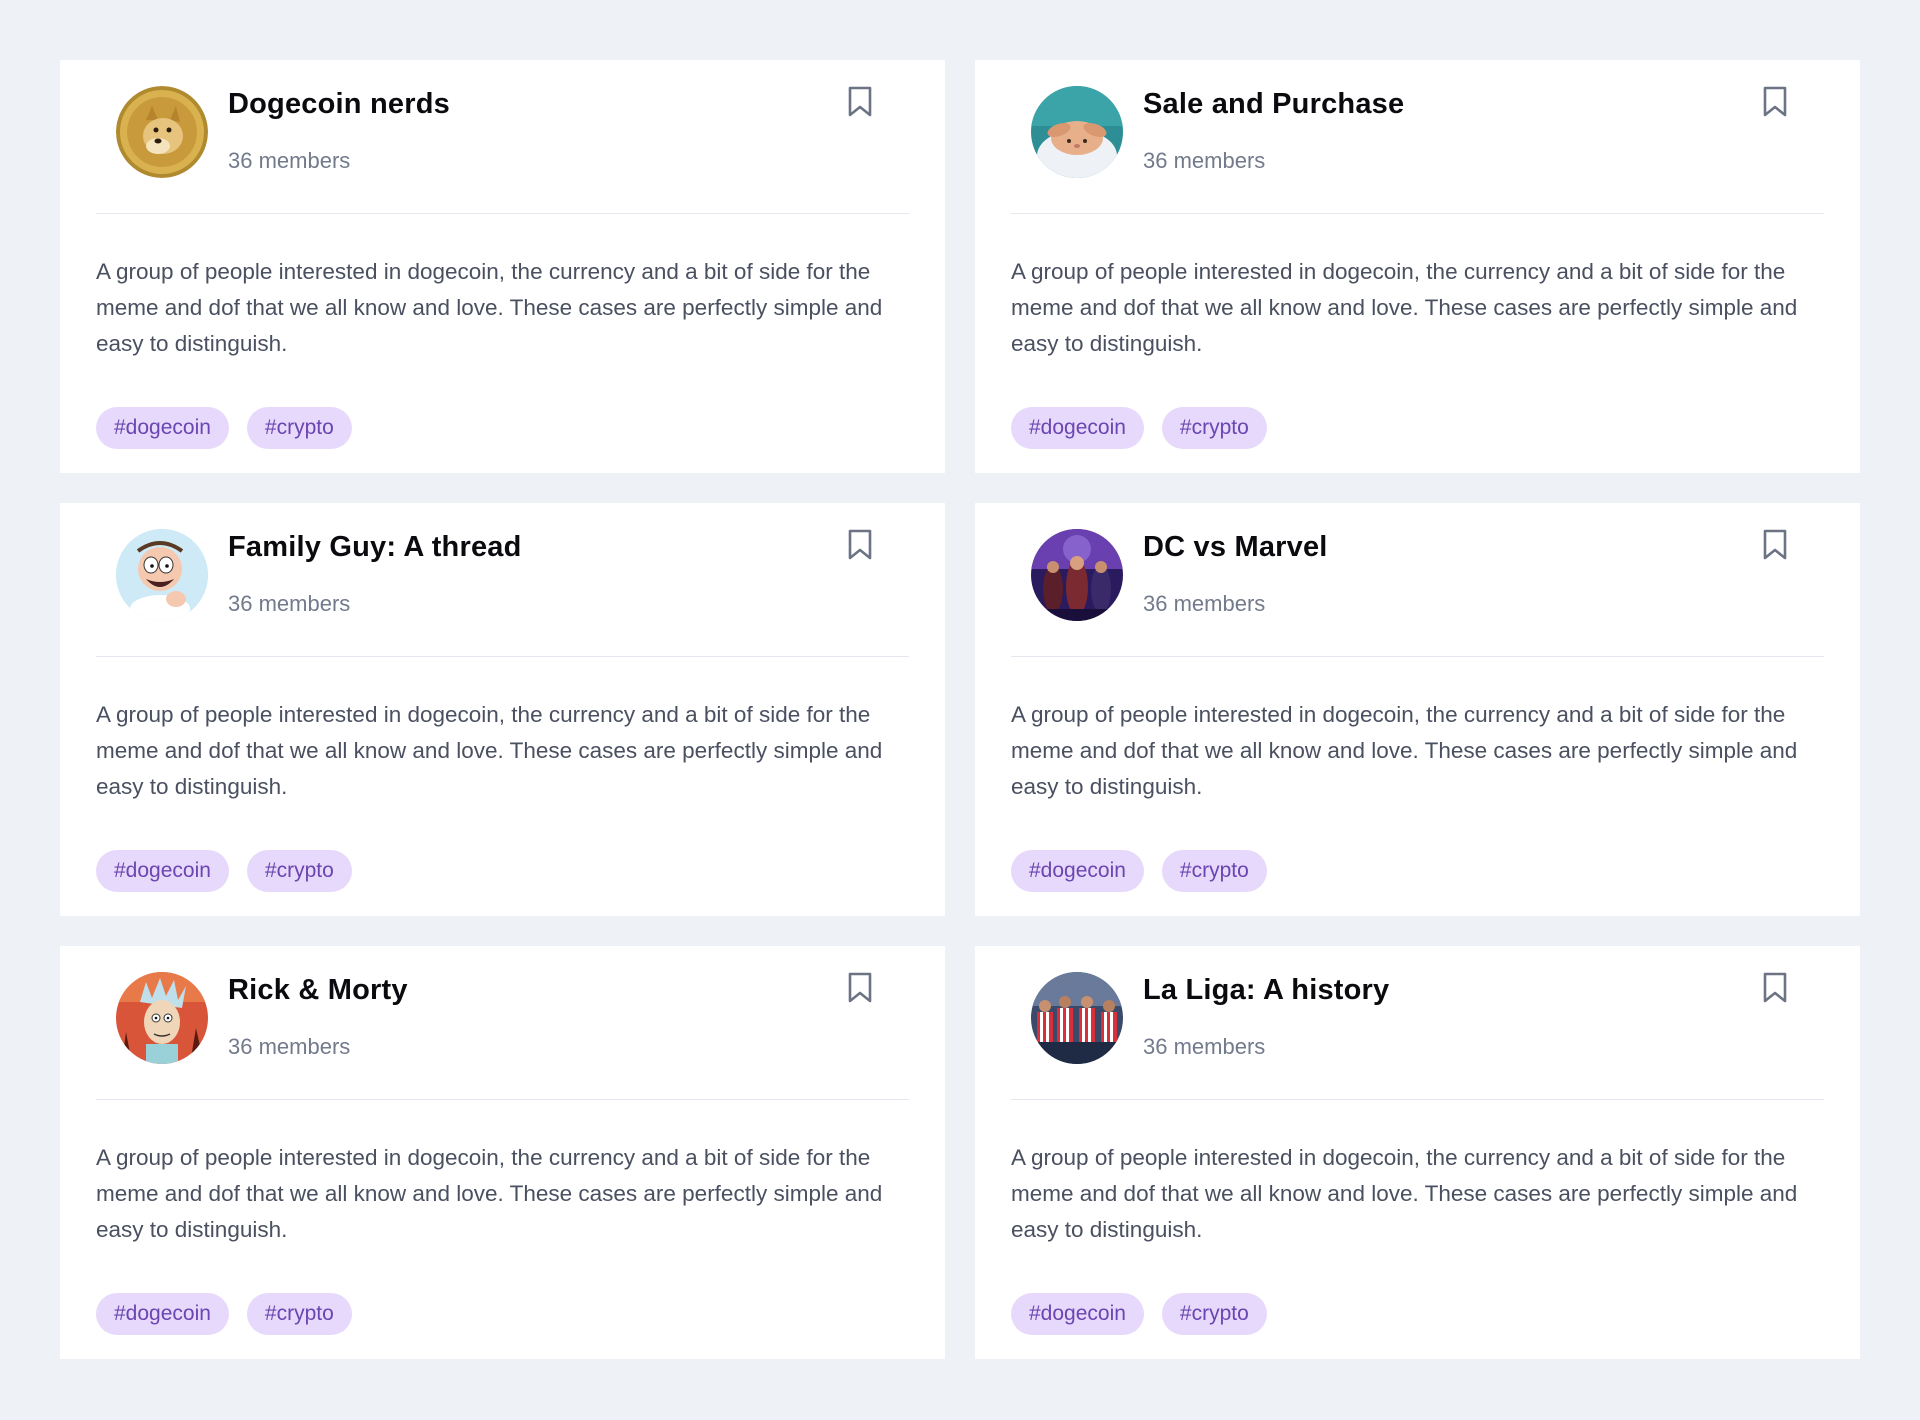  Describe the element at coordinates (162, 132) in the screenshot. I see `doge-avatar` at that location.